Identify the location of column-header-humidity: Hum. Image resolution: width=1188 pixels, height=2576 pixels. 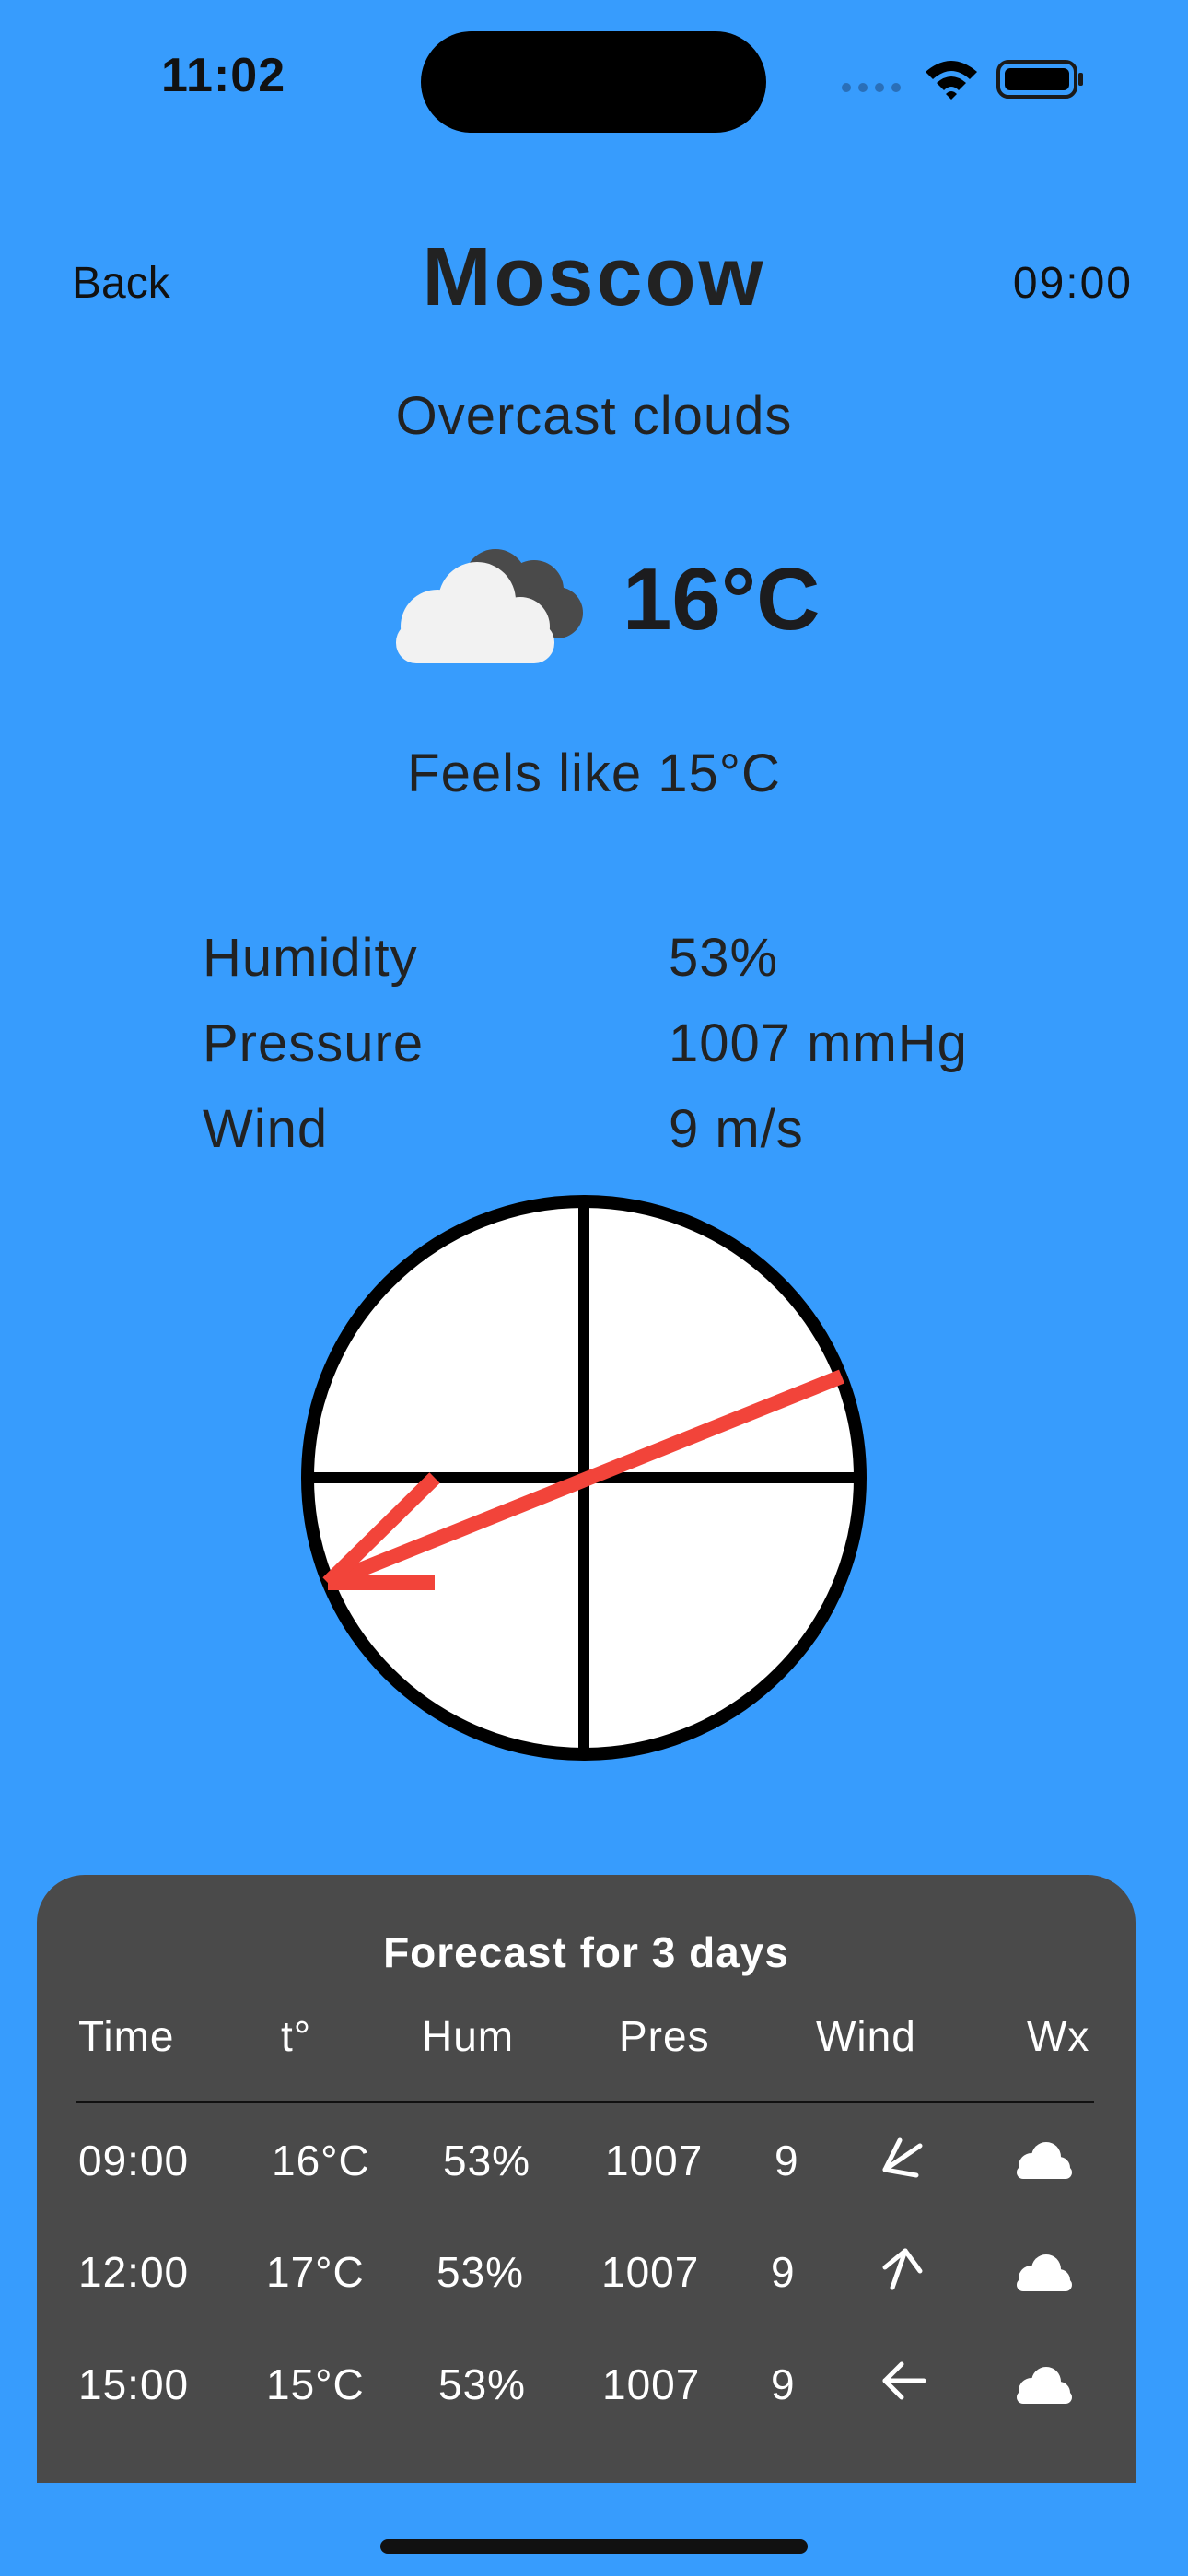
(468, 2036).